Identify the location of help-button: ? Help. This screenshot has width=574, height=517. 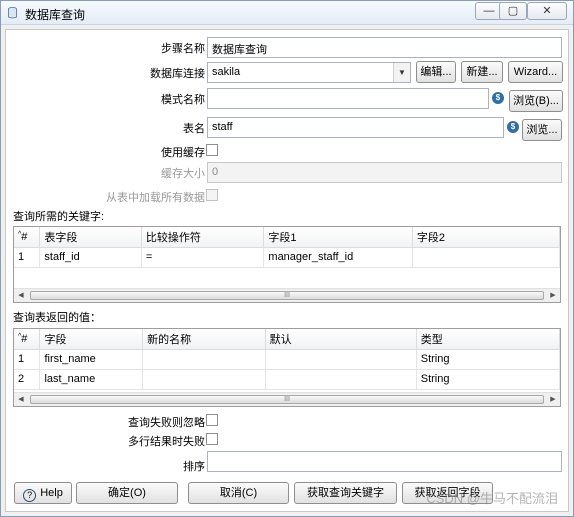
(43, 493).